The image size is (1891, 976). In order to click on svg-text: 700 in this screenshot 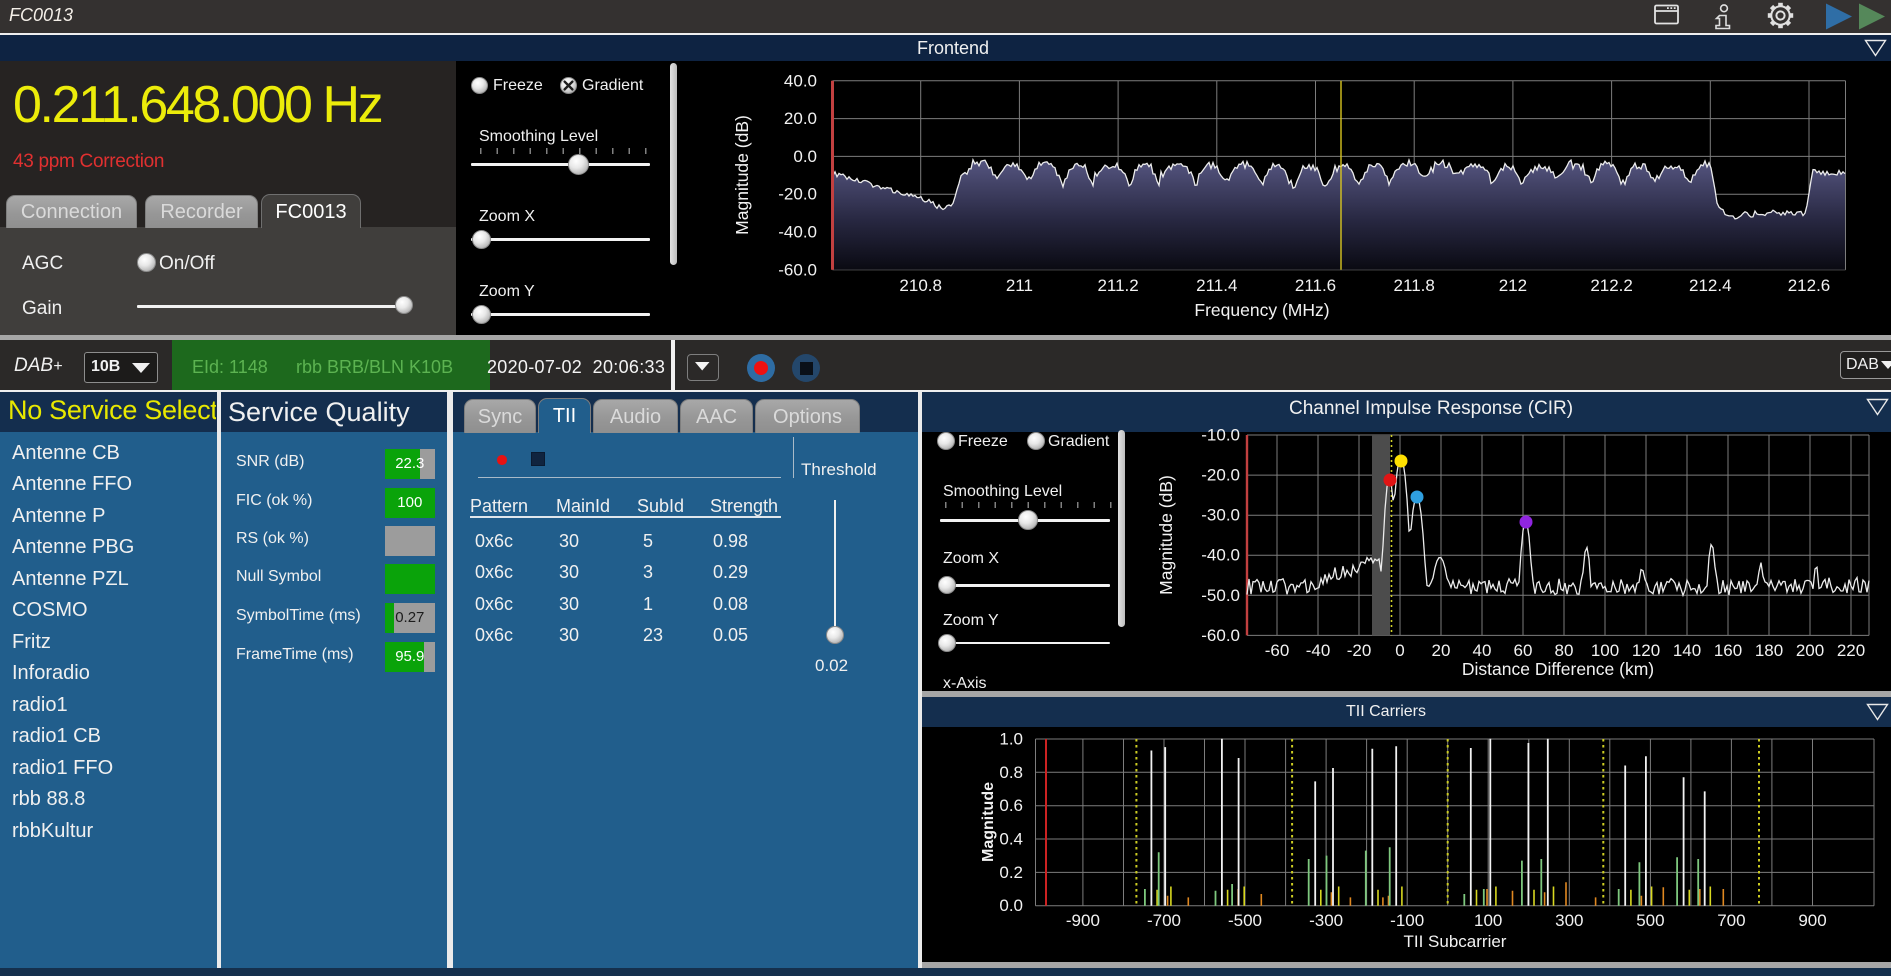, I will do `click(1731, 920)`.